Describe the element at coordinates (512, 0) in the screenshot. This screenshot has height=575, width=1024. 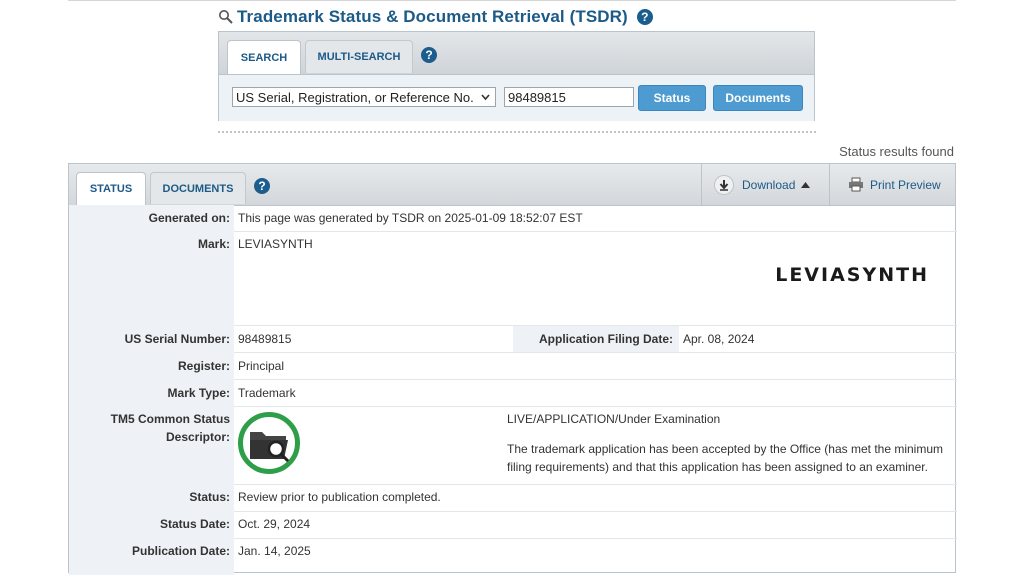
I see `top-rule` at that location.